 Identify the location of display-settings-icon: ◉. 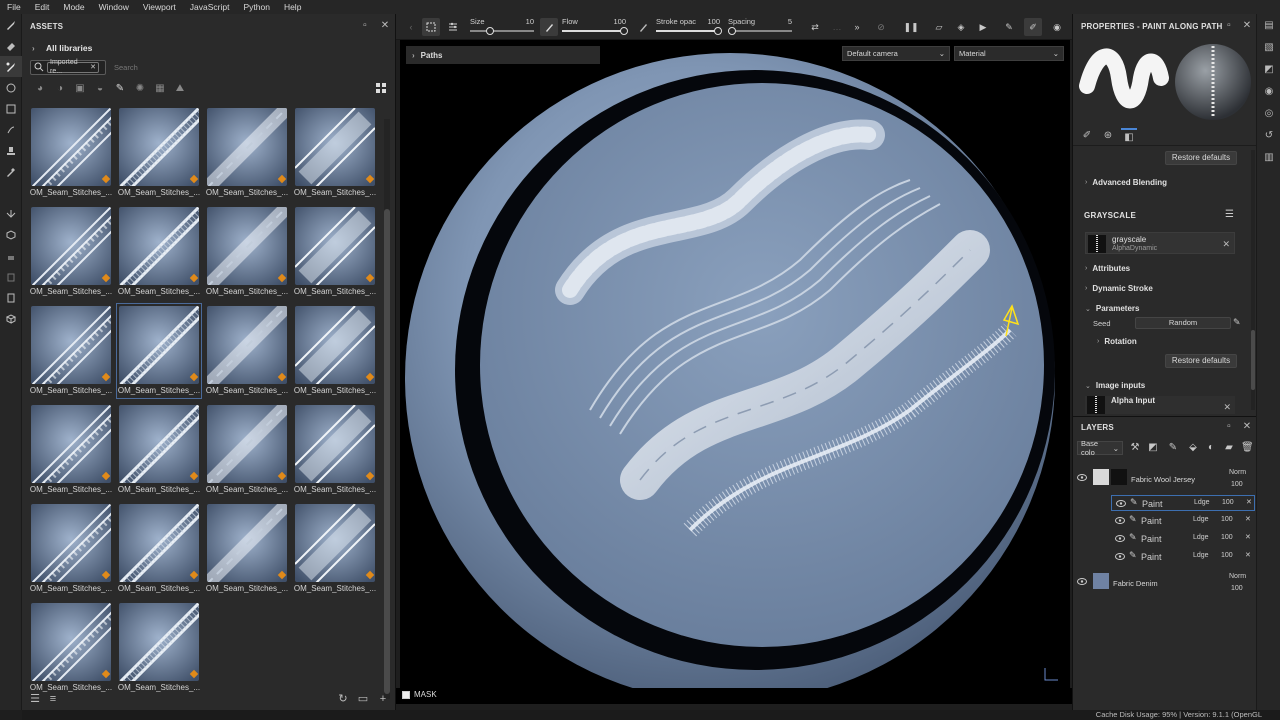
(1268, 91).